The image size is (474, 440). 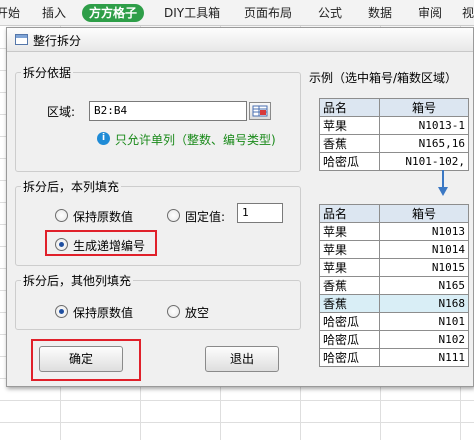 What do you see at coordinates (349, 161) in the screenshot?
I see `example-before-cell: 哈密瓜` at bounding box center [349, 161].